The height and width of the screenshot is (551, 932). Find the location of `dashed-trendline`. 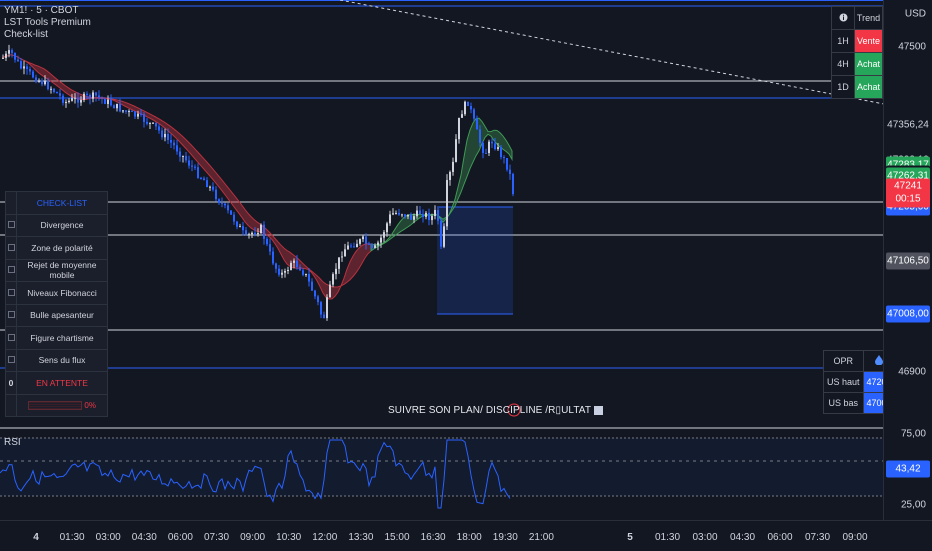

dashed-trendline is located at coordinates (611, 52).